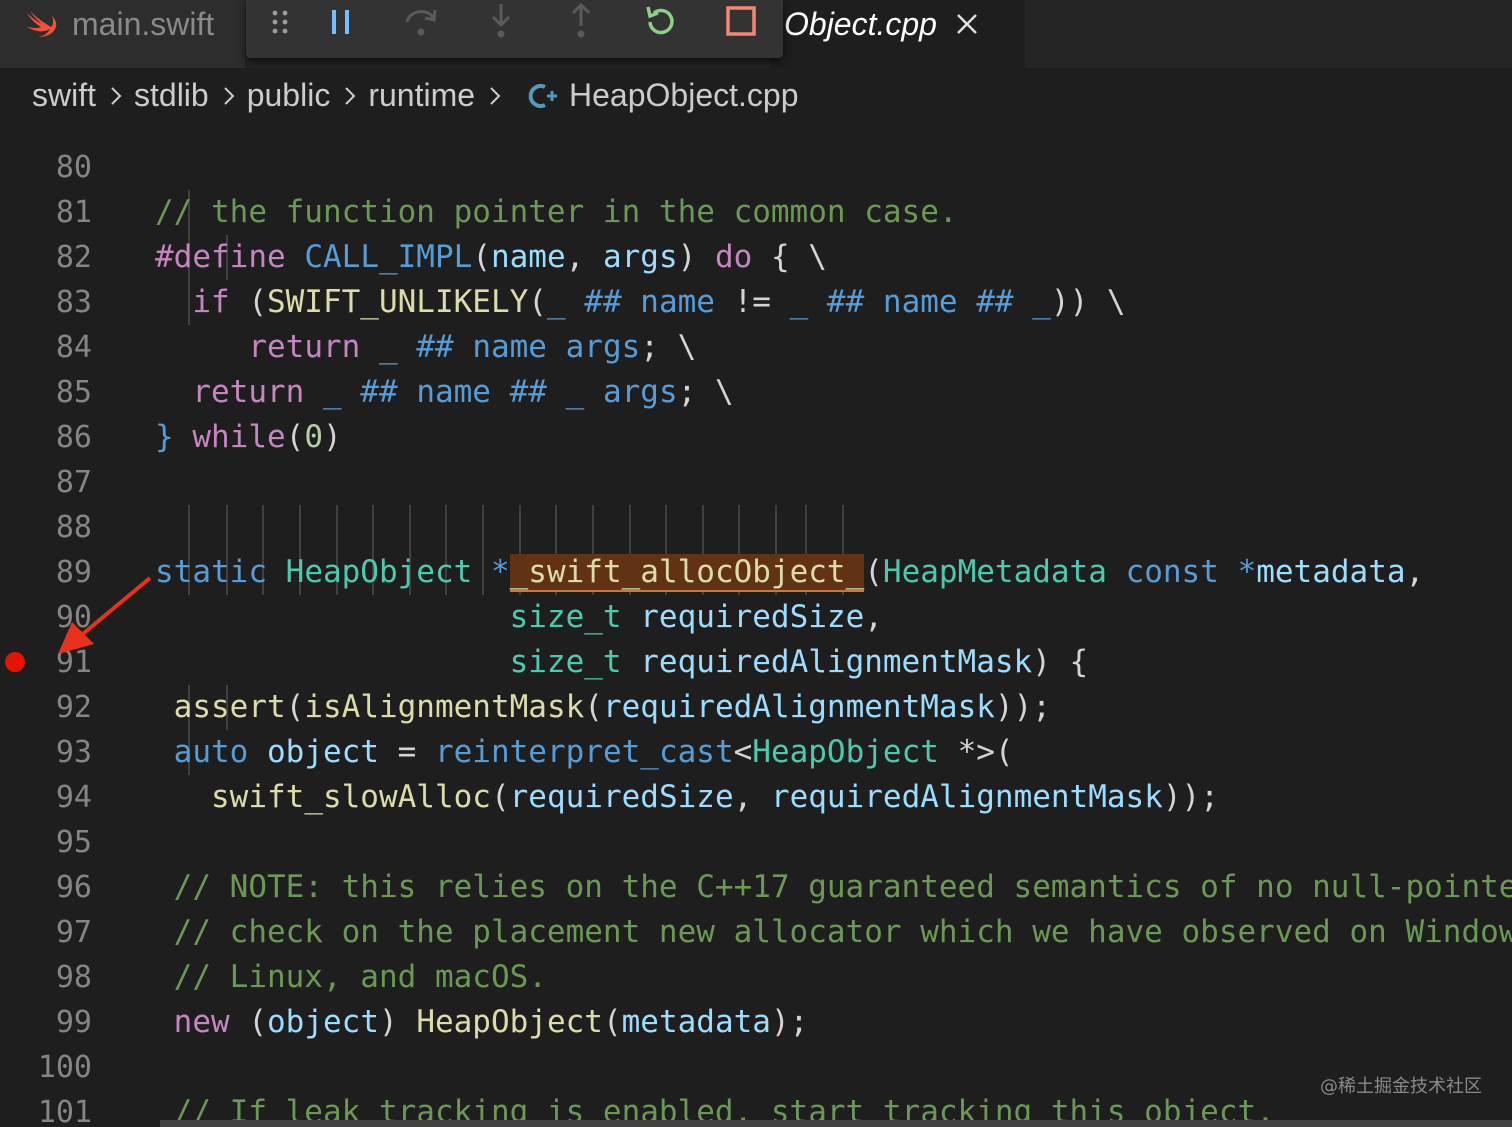  I want to click on code-line: 83 return _ ## name args; \, so click(756, 300).